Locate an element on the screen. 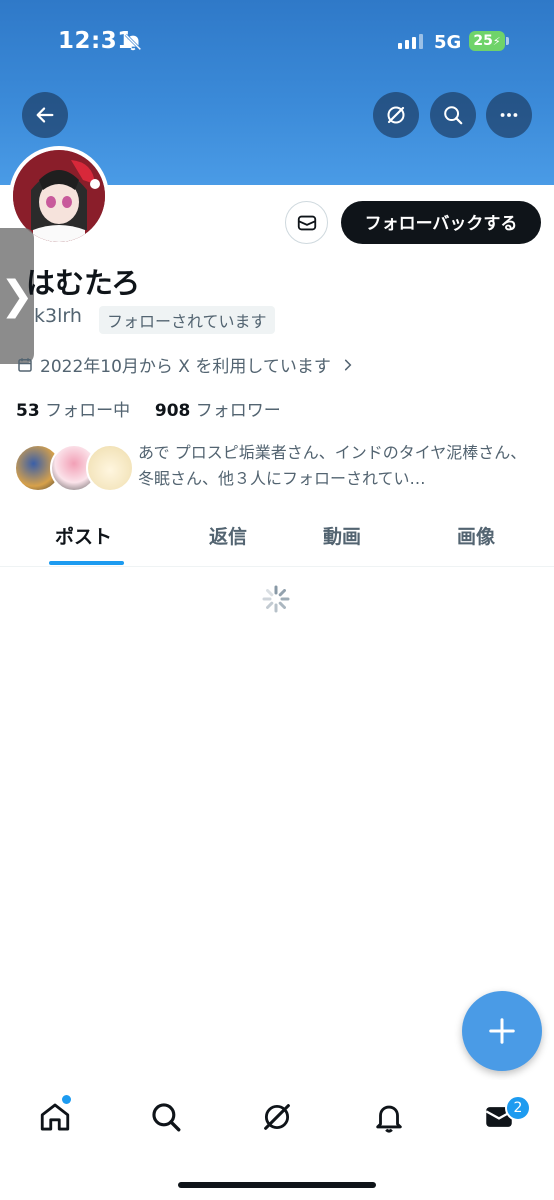 The image size is (554, 1200). active-tab-indicator is located at coordinates (86, 563).